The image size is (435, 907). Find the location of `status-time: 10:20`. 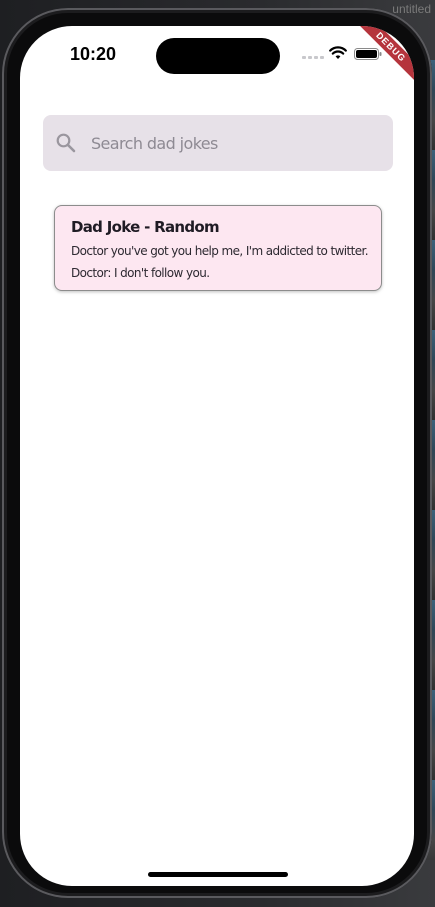

status-time: 10:20 is located at coordinates (93, 54).